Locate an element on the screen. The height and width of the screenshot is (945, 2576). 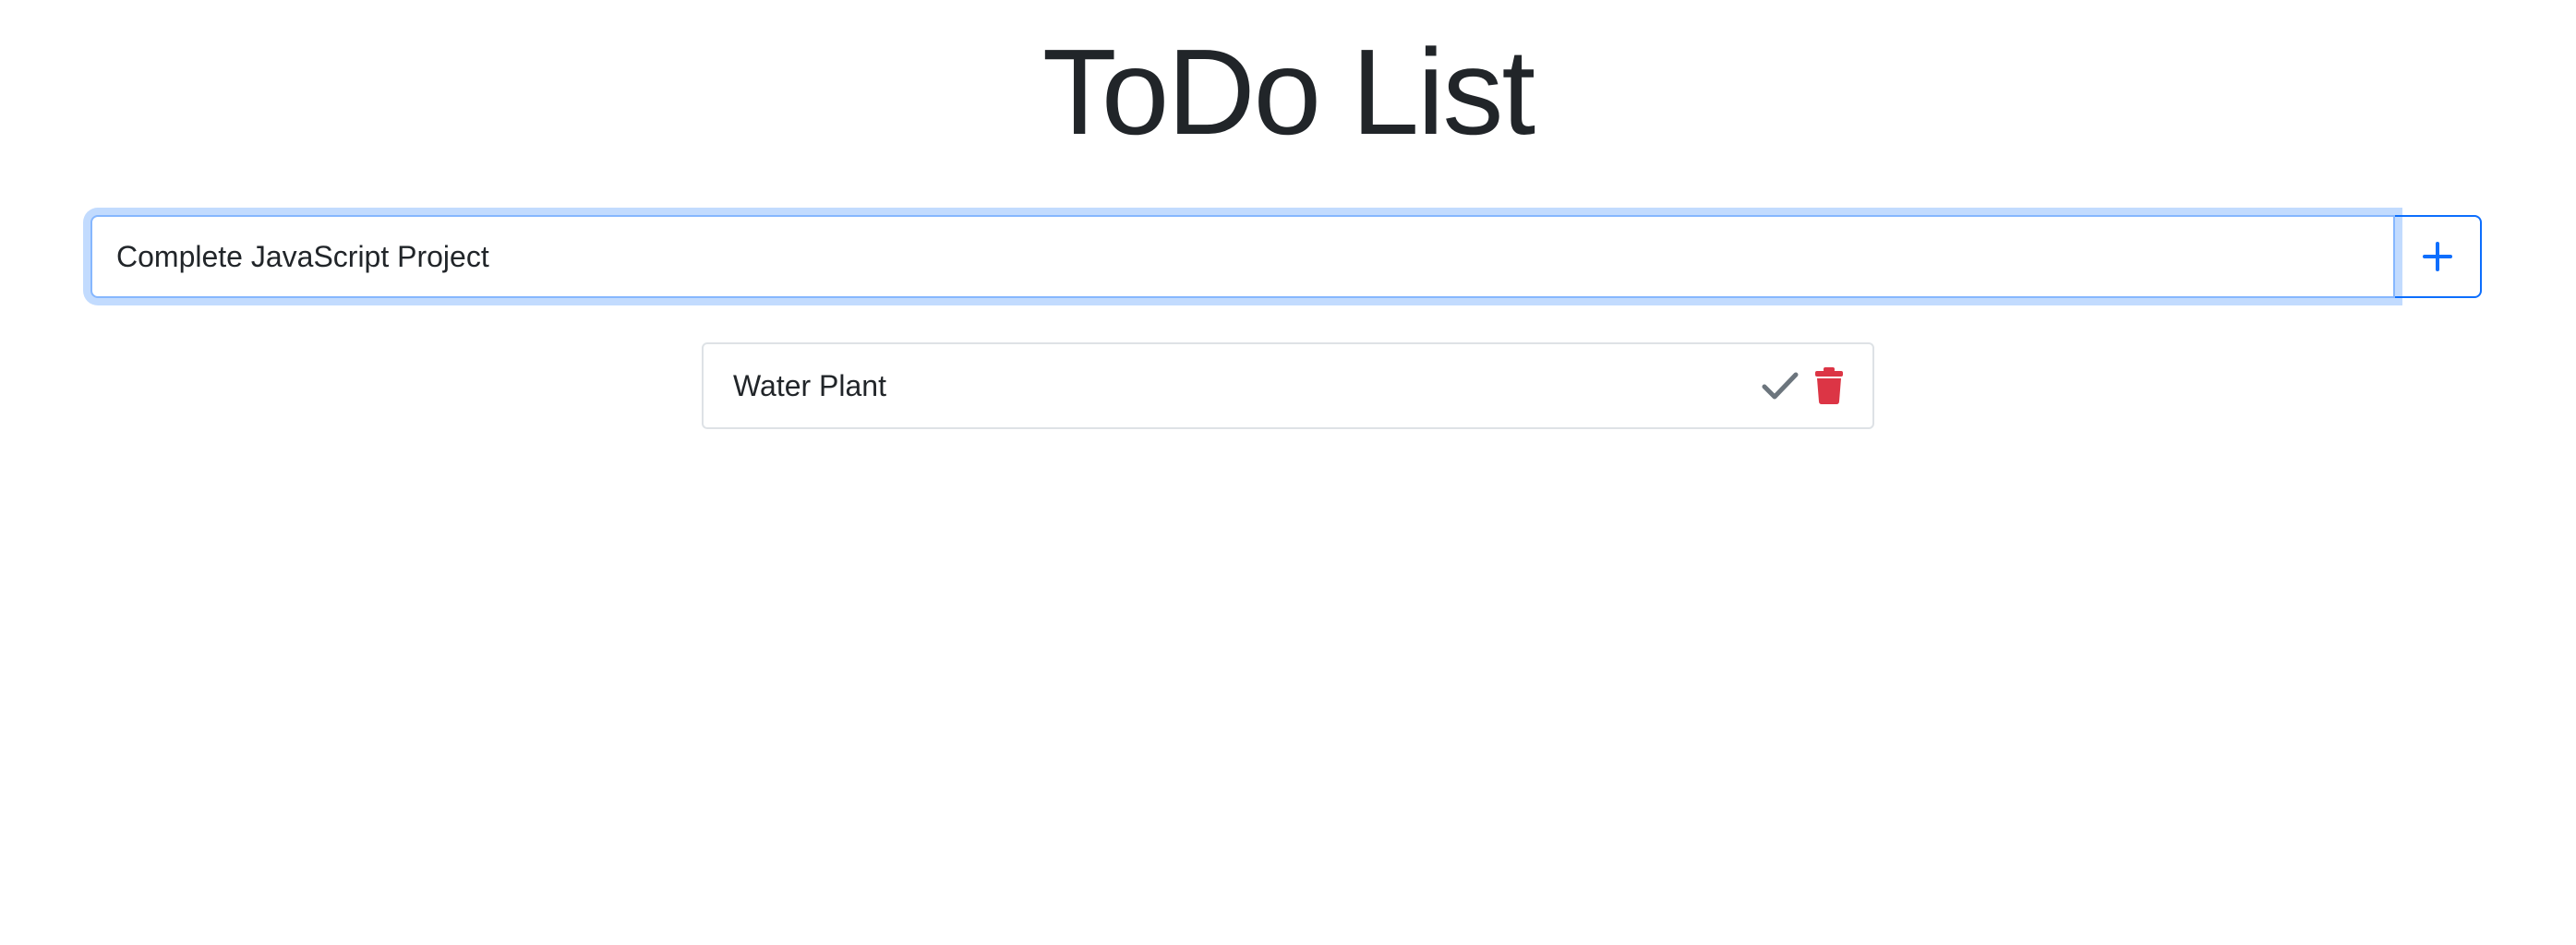
complete-todo-button is located at coordinates (1780, 386).